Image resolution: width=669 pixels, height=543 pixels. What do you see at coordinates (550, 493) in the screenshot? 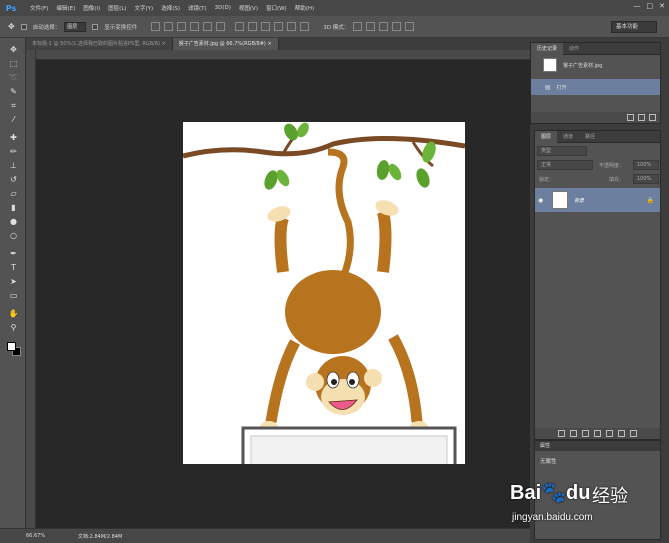
I see `baidu-logo: Bai🐾du` at bounding box center [550, 493].